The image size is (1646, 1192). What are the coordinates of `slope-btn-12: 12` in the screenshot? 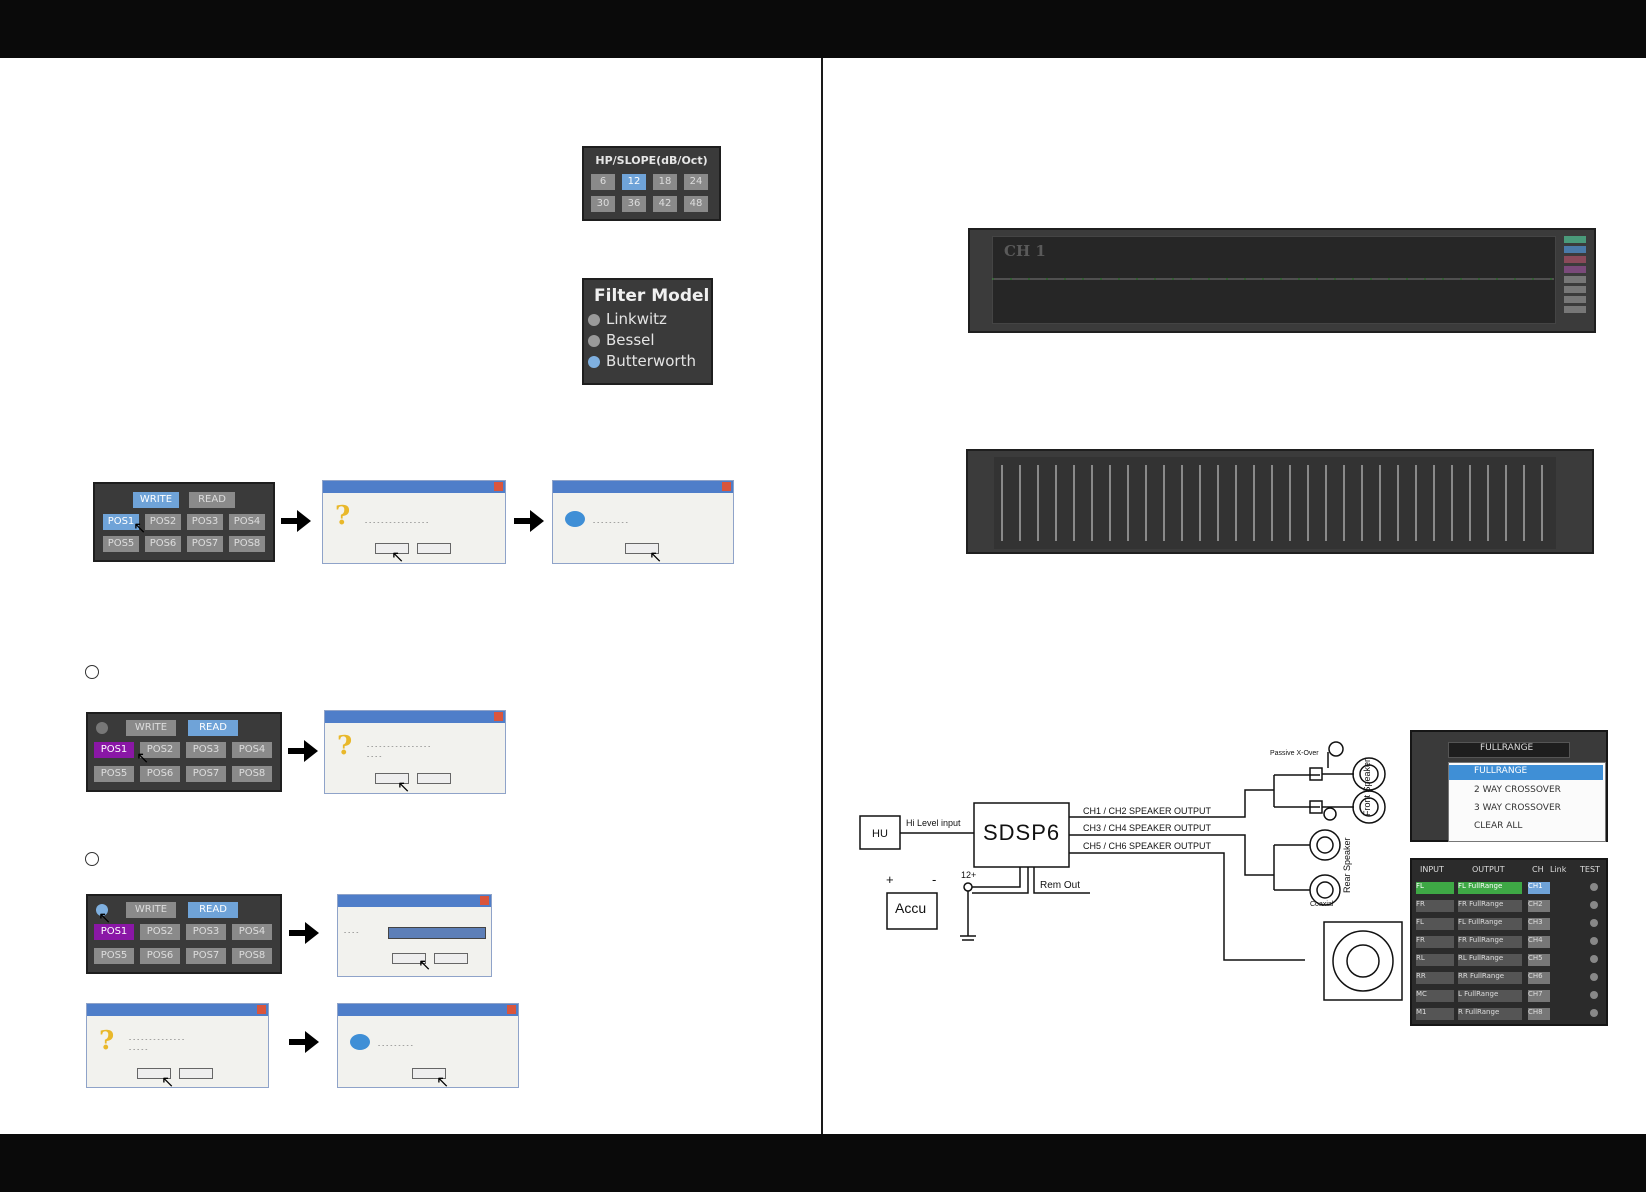 It's located at (634, 182).